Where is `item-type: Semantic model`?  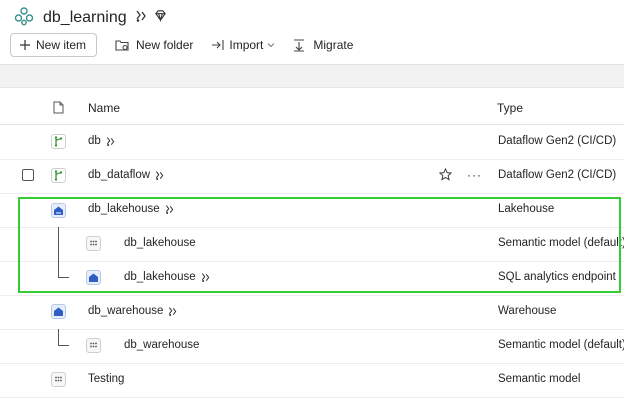
item-type: Semantic model is located at coordinates (539, 379).